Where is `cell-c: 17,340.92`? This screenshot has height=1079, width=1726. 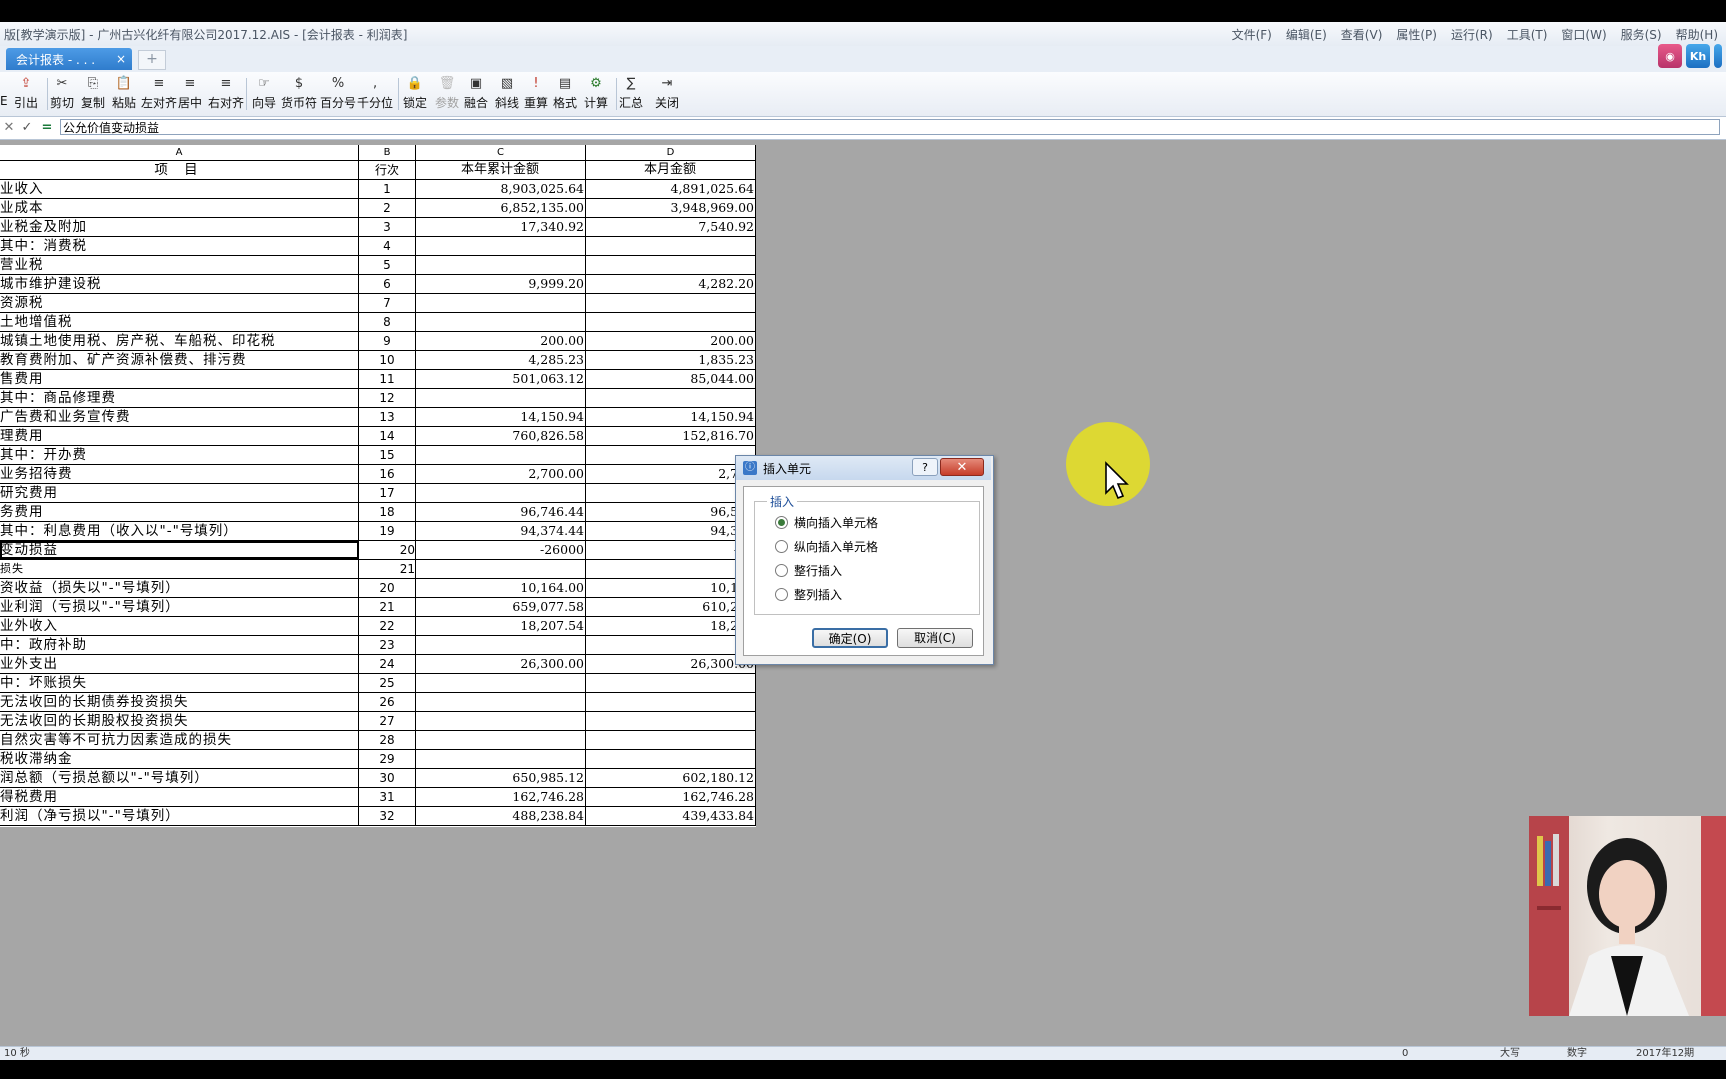
cell-c: 17,340.92 is located at coordinates (501, 227).